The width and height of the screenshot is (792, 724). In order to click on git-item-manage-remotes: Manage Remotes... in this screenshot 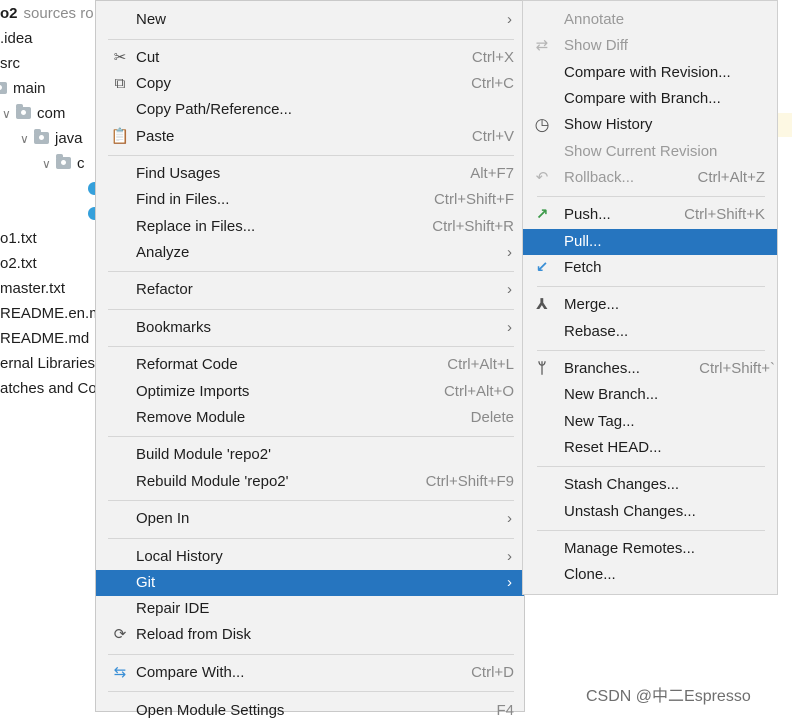, I will do `click(650, 549)`.